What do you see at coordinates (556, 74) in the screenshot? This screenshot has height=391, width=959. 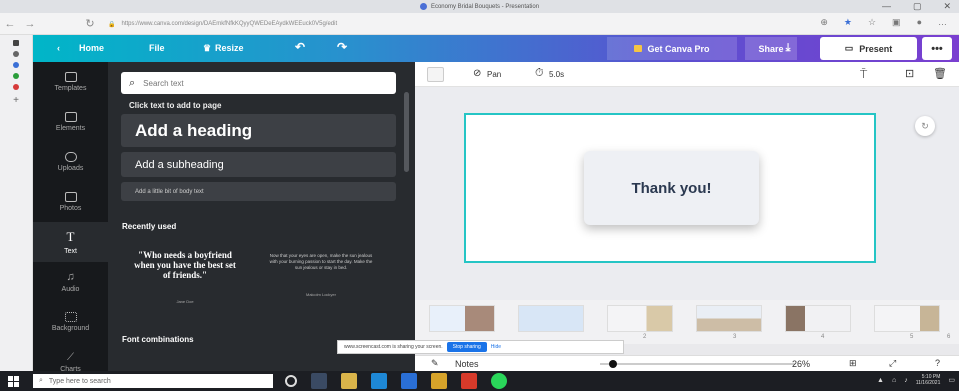 I see `duration-button: 5.0s` at bounding box center [556, 74].